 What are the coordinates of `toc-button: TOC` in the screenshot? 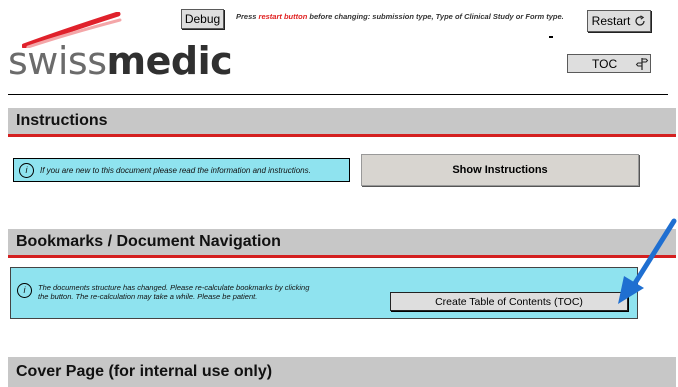 It's located at (609, 63).